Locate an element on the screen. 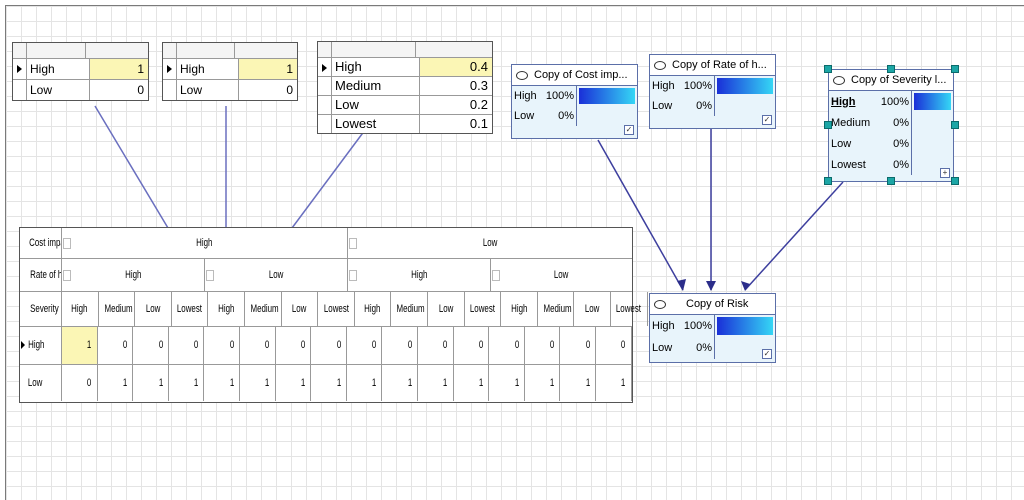  rate-prior-table: High 1 Low 0 is located at coordinates (230, 71).